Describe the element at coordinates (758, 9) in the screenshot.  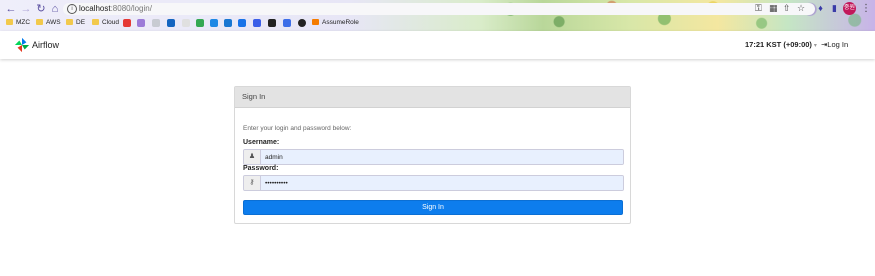
I see `key-icon: ⚿` at that location.